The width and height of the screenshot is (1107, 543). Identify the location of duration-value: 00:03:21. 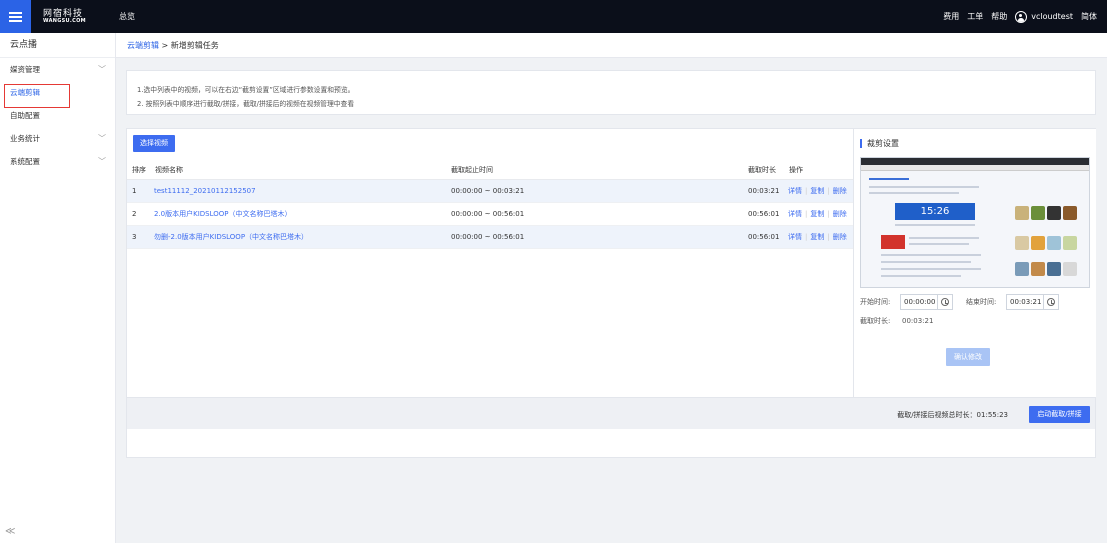
(918, 321).